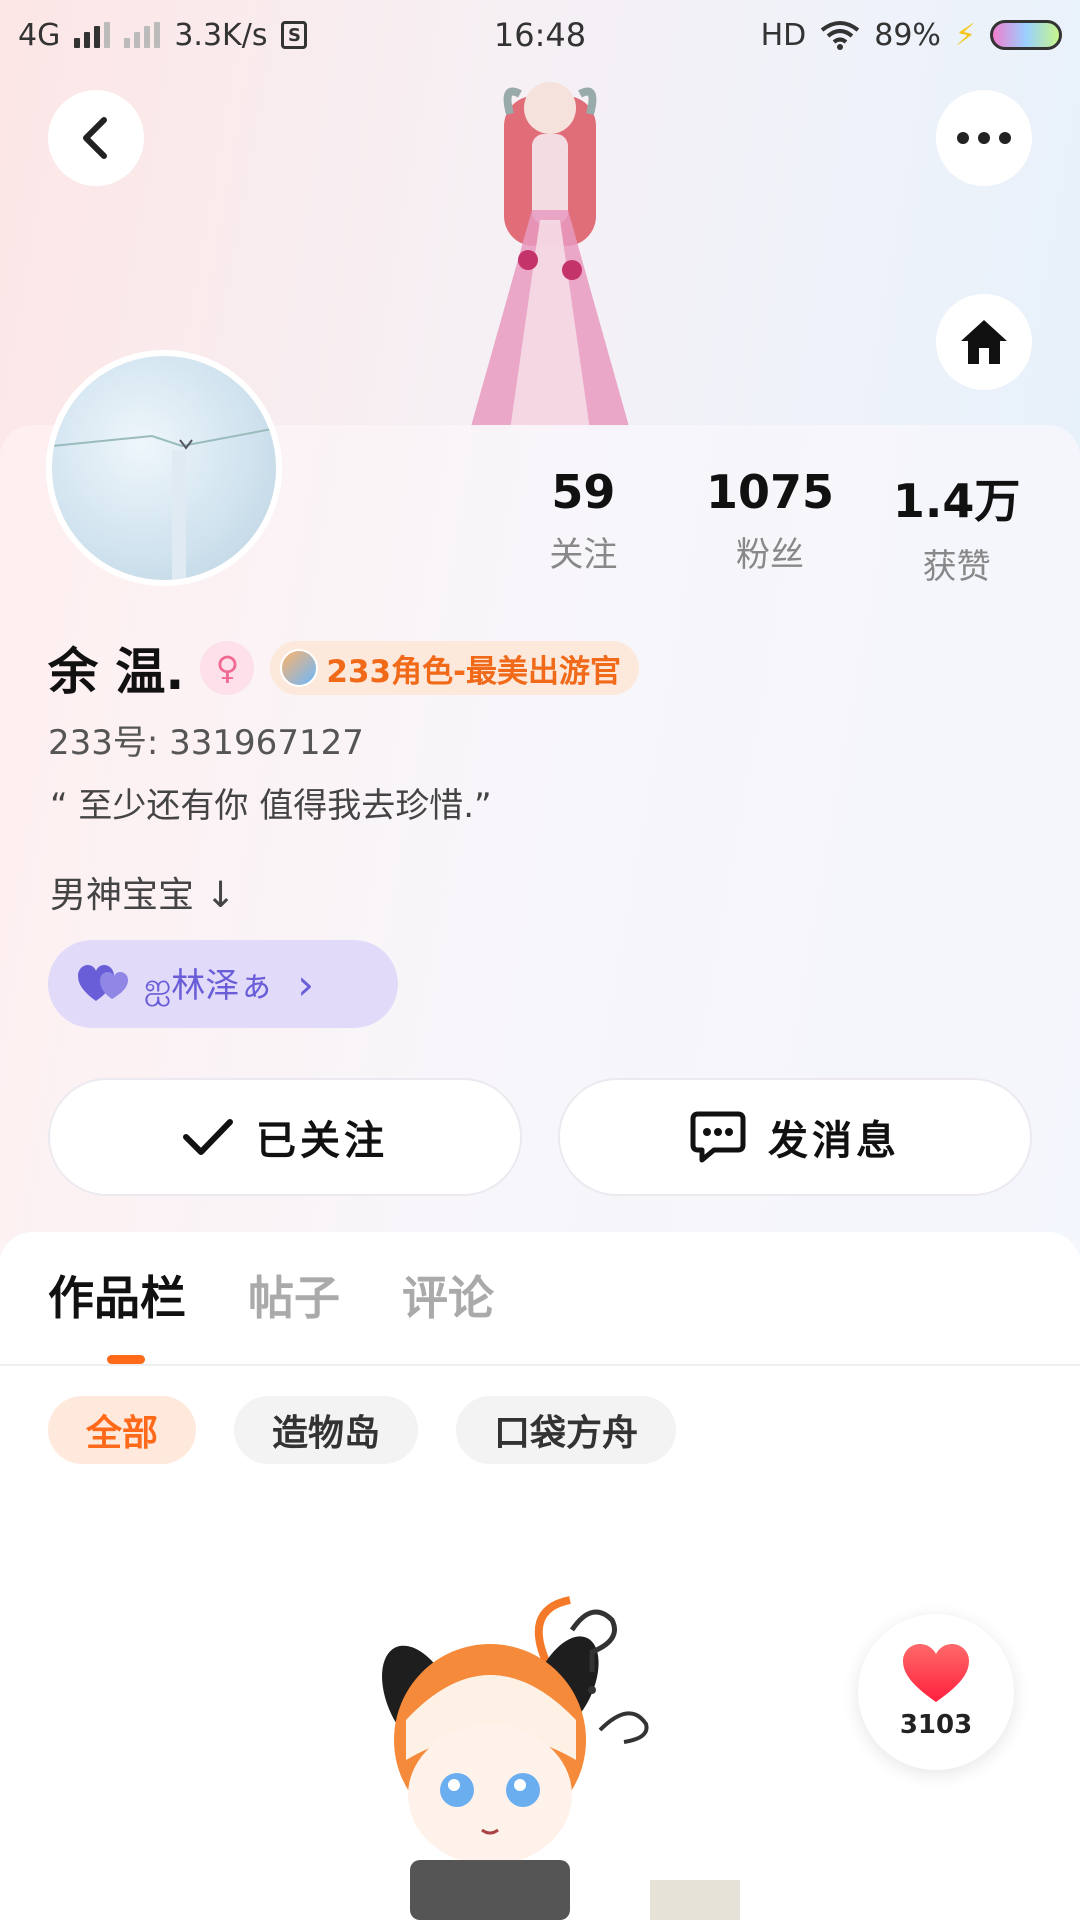 The width and height of the screenshot is (1080, 1920). I want to click on more-button, so click(984, 138).